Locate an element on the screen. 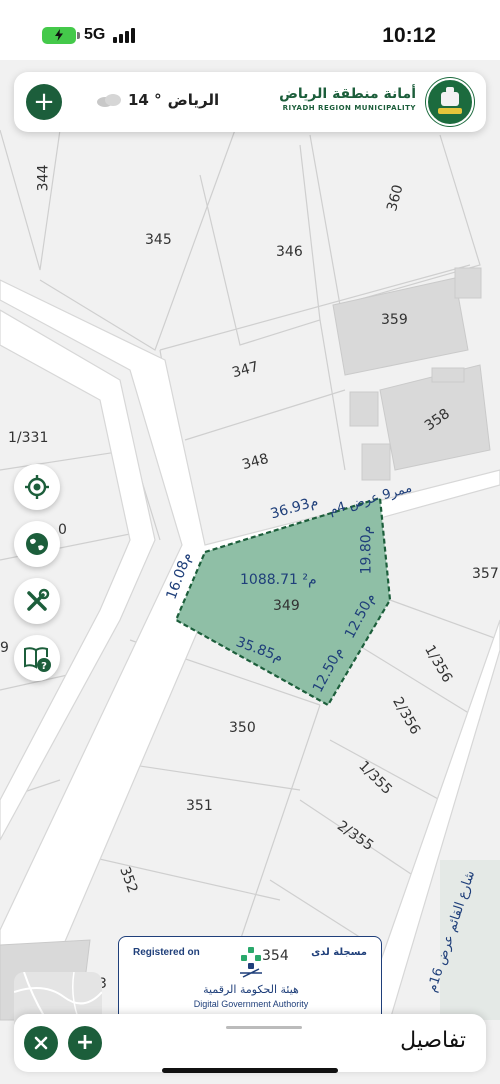 This screenshot has width=500, height=1084. guide-button: ? is located at coordinates (37, 658).